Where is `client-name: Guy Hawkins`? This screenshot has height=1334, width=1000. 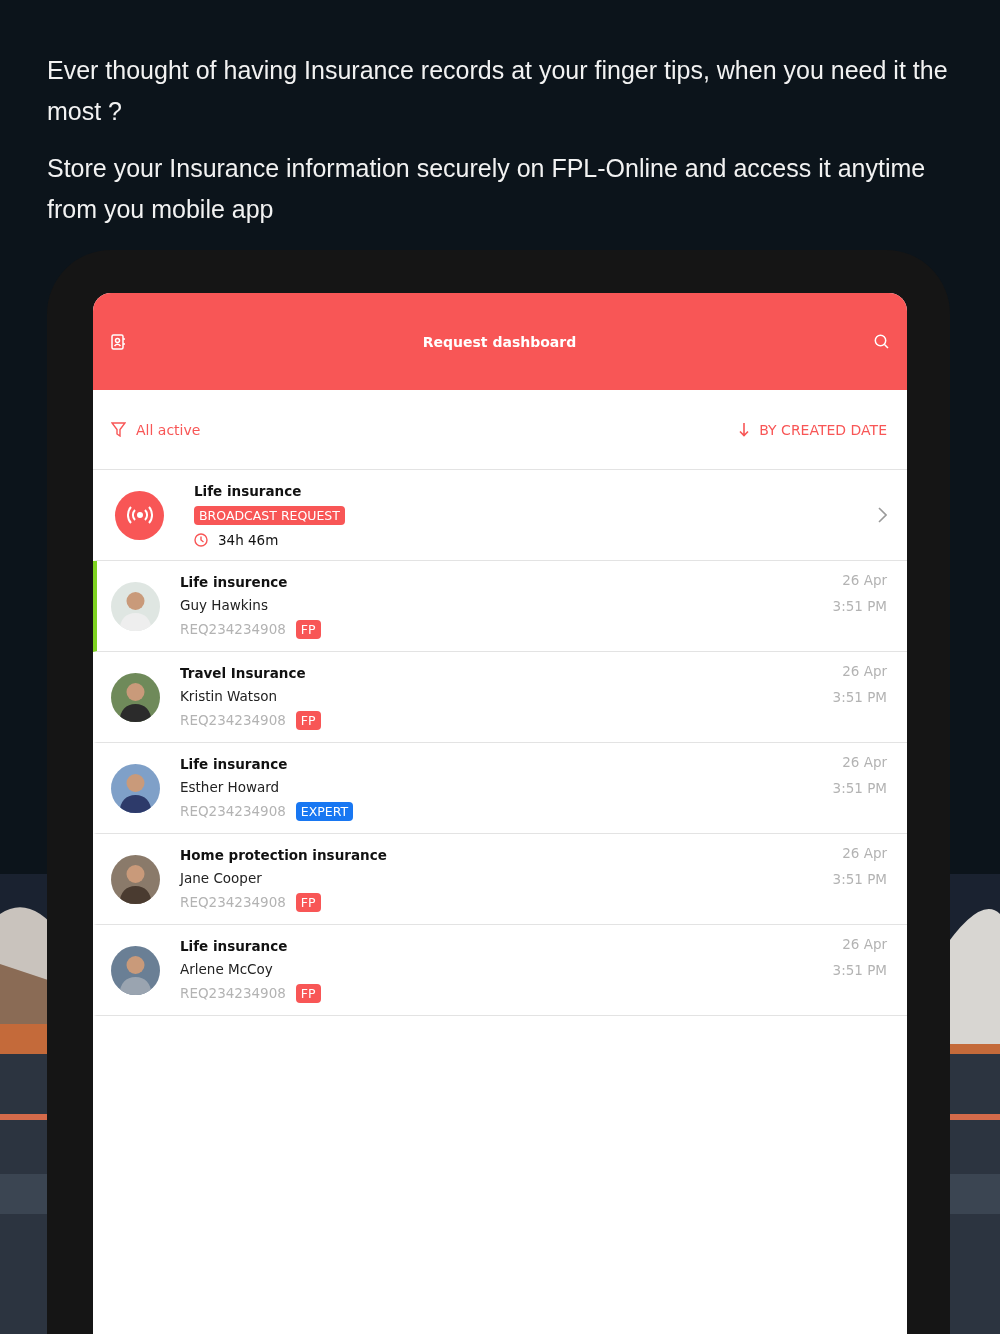 client-name: Guy Hawkins is located at coordinates (224, 604).